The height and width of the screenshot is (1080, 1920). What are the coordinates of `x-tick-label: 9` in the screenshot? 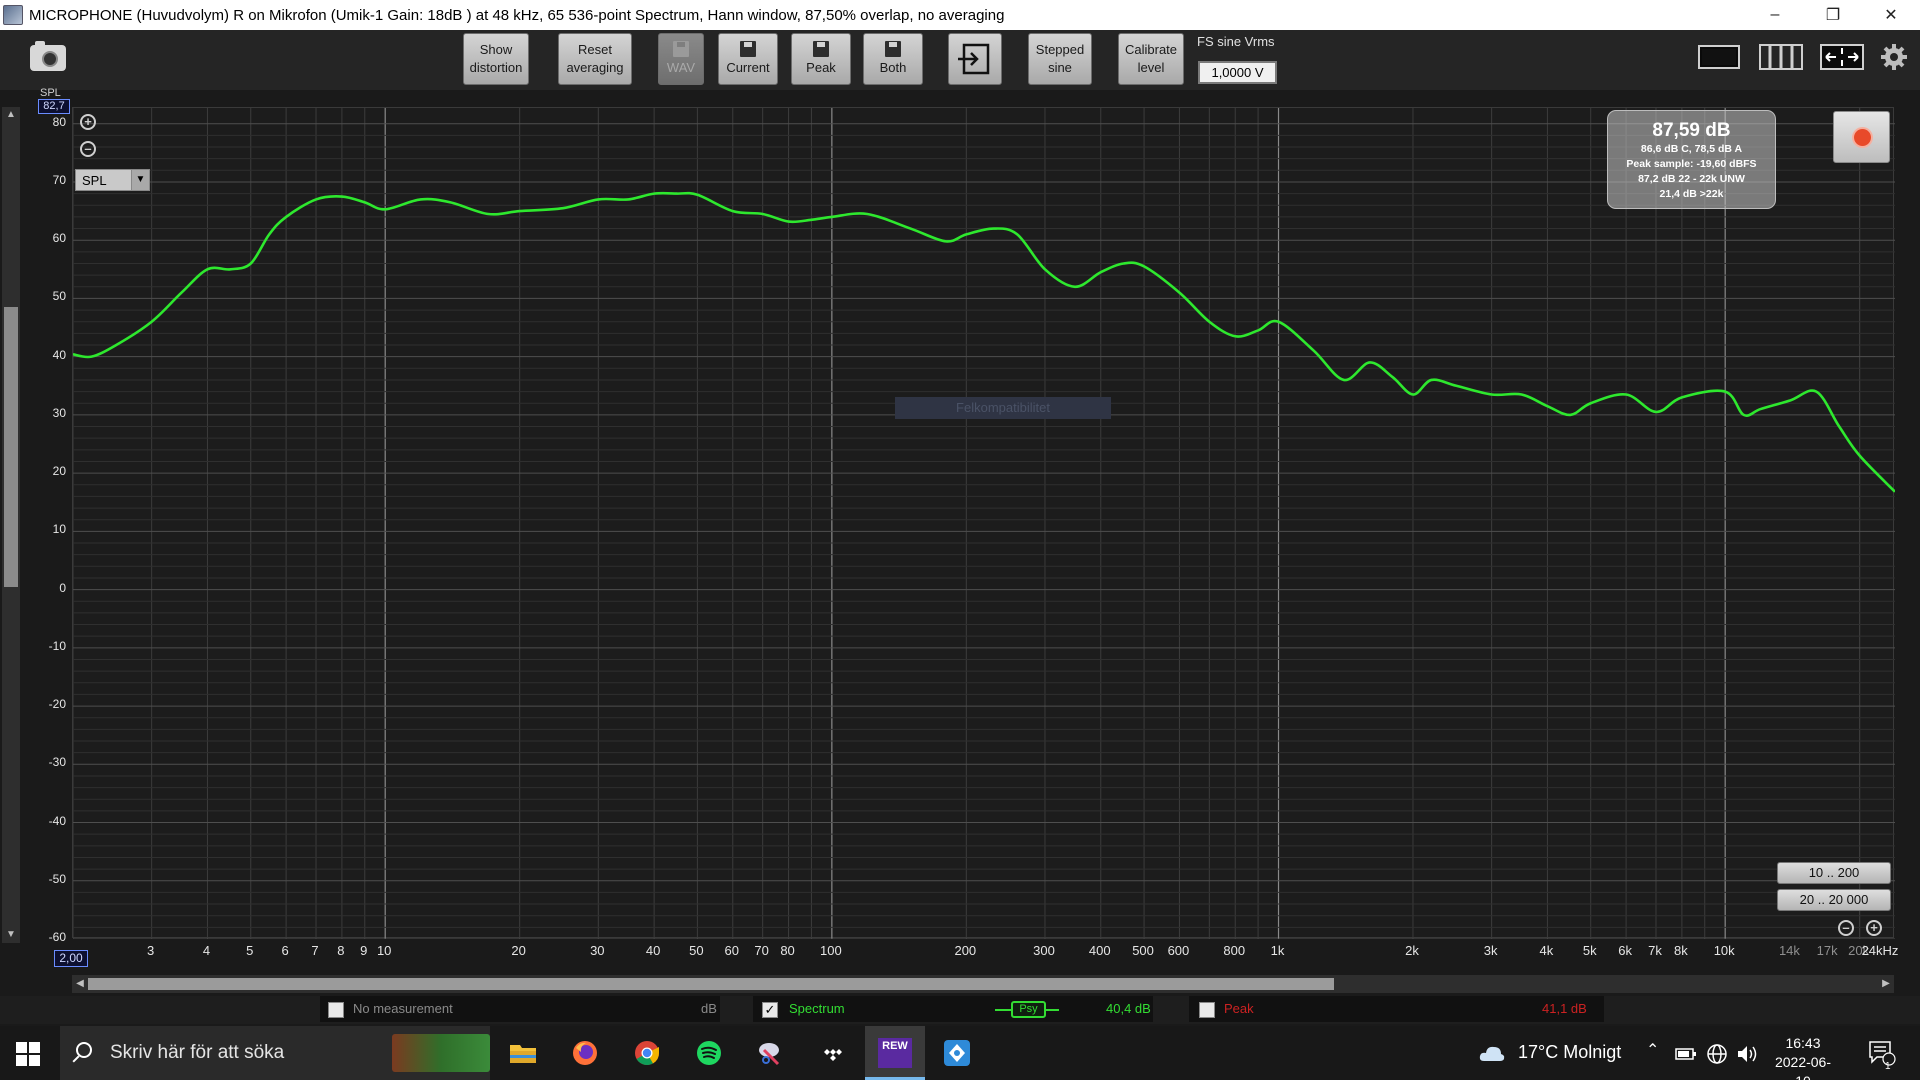 It's located at (364, 950).